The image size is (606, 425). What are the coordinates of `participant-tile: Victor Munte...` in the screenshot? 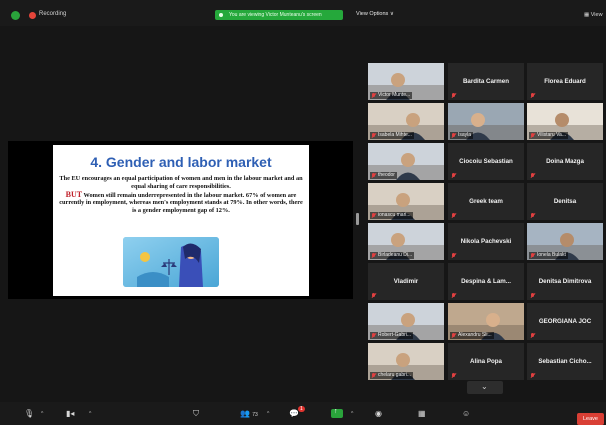 It's located at (406, 81).